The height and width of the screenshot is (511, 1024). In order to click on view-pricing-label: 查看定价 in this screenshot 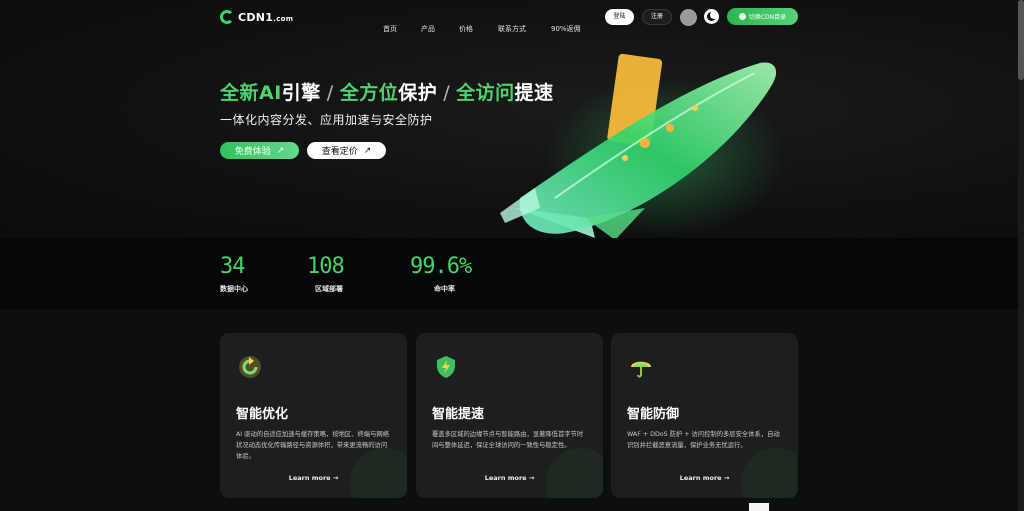, I will do `click(339, 152)`.